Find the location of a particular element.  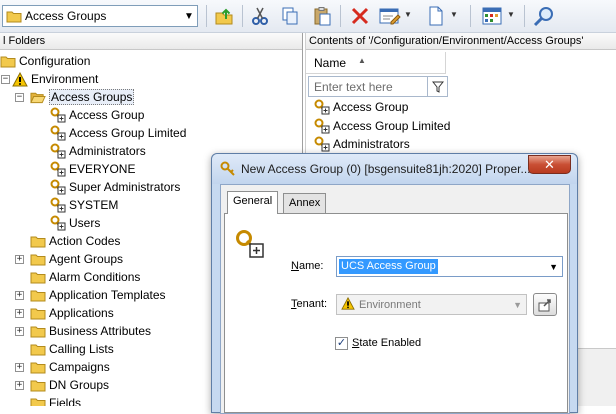

tree-item-label: Configuration is located at coordinates (55, 61).